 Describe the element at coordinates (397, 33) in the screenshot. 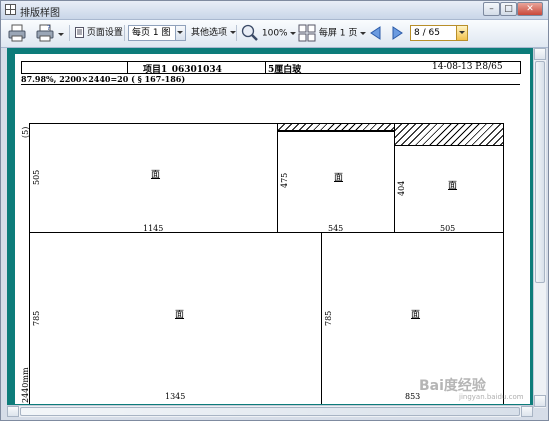

I see `next-page-icon` at that location.